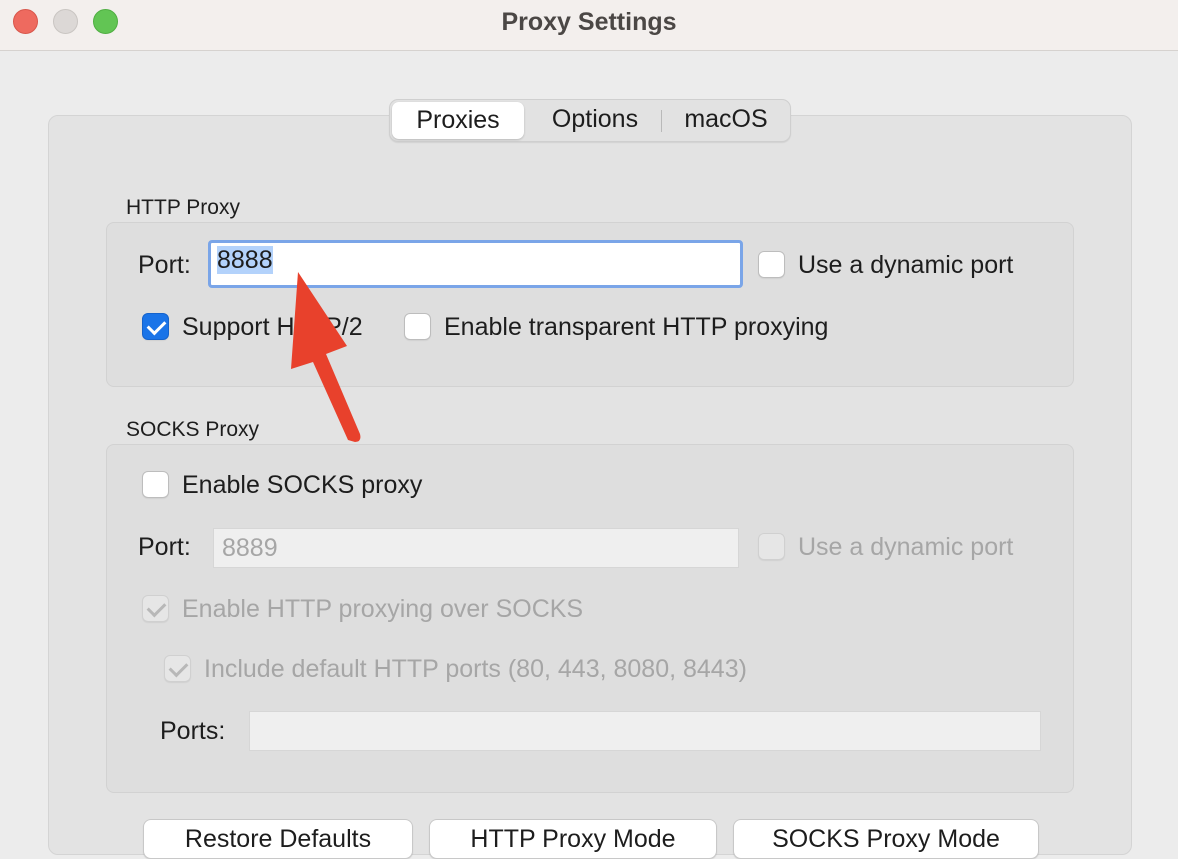 This screenshot has width=1178, height=859. What do you see at coordinates (193, 429) in the screenshot?
I see `socks-proxy-section-label: SOCKS Proxy` at bounding box center [193, 429].